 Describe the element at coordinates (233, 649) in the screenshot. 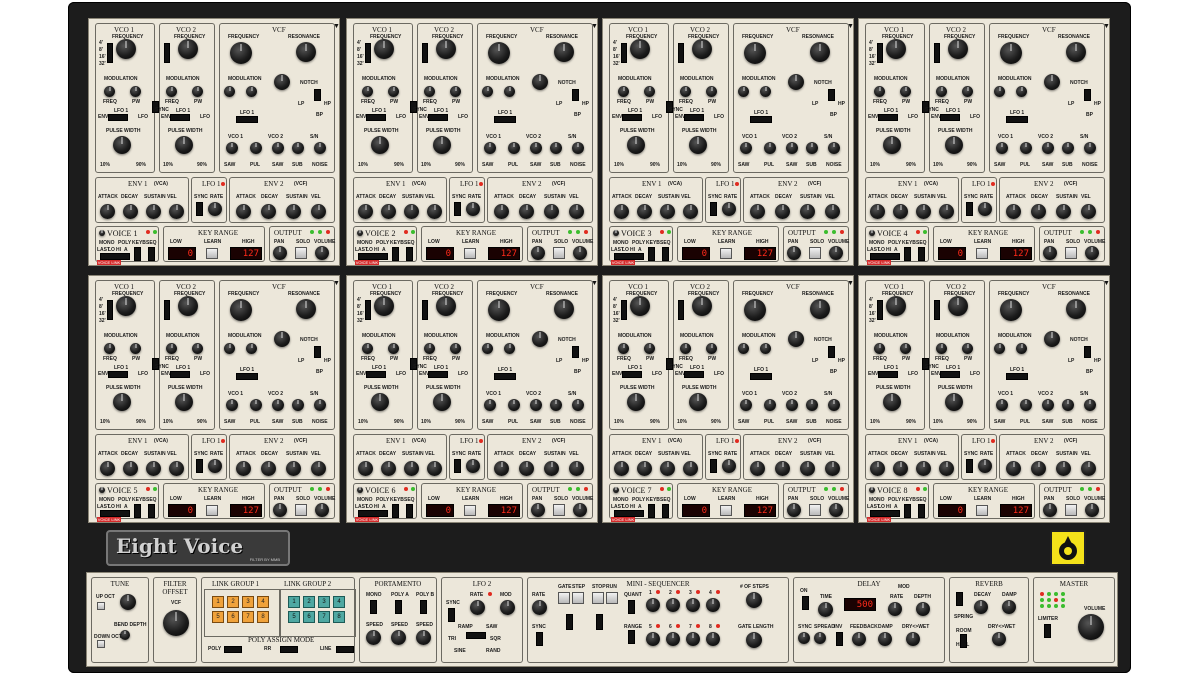

I see `poly-assign-switch` at that location.